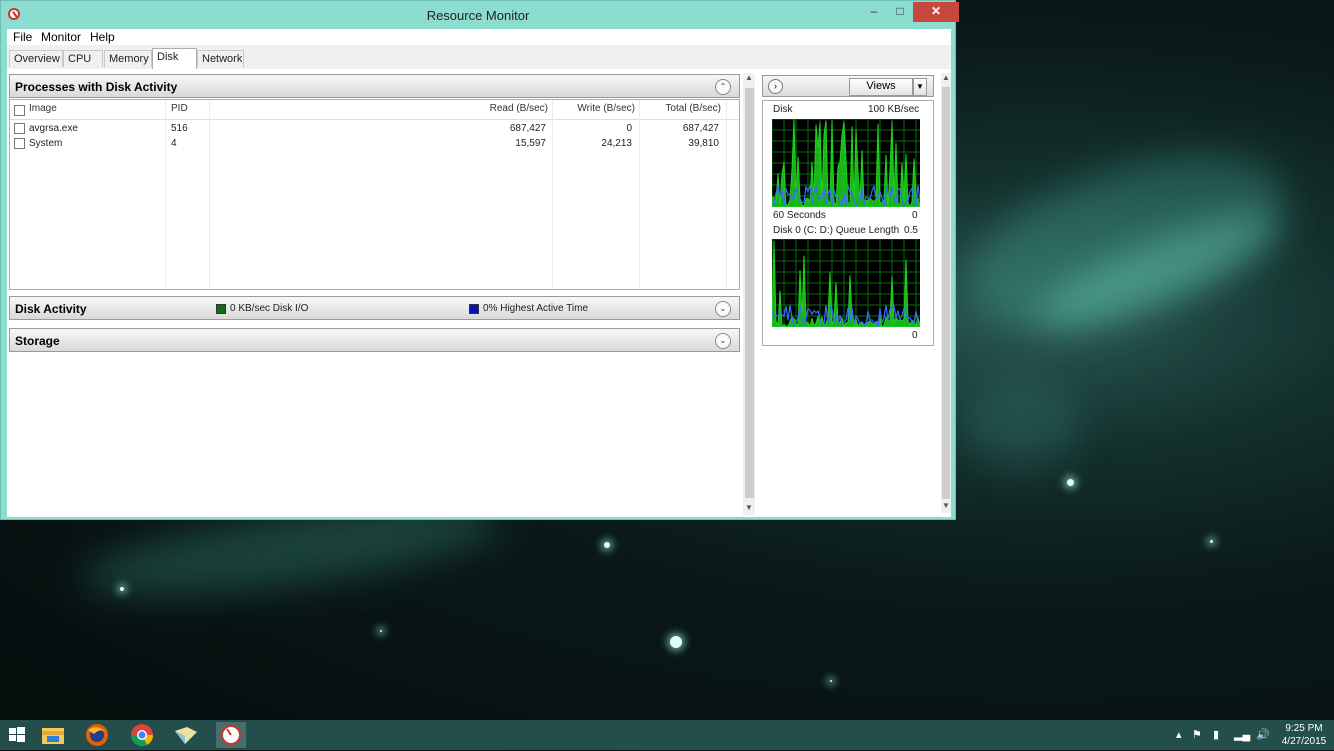 Image resolution: width=1334 pixels, height=751 pixels. What do you see at coordinates (530, 143) in the screenshot?
I see `cell-read: 15,597` at bounding box center [530, 143].